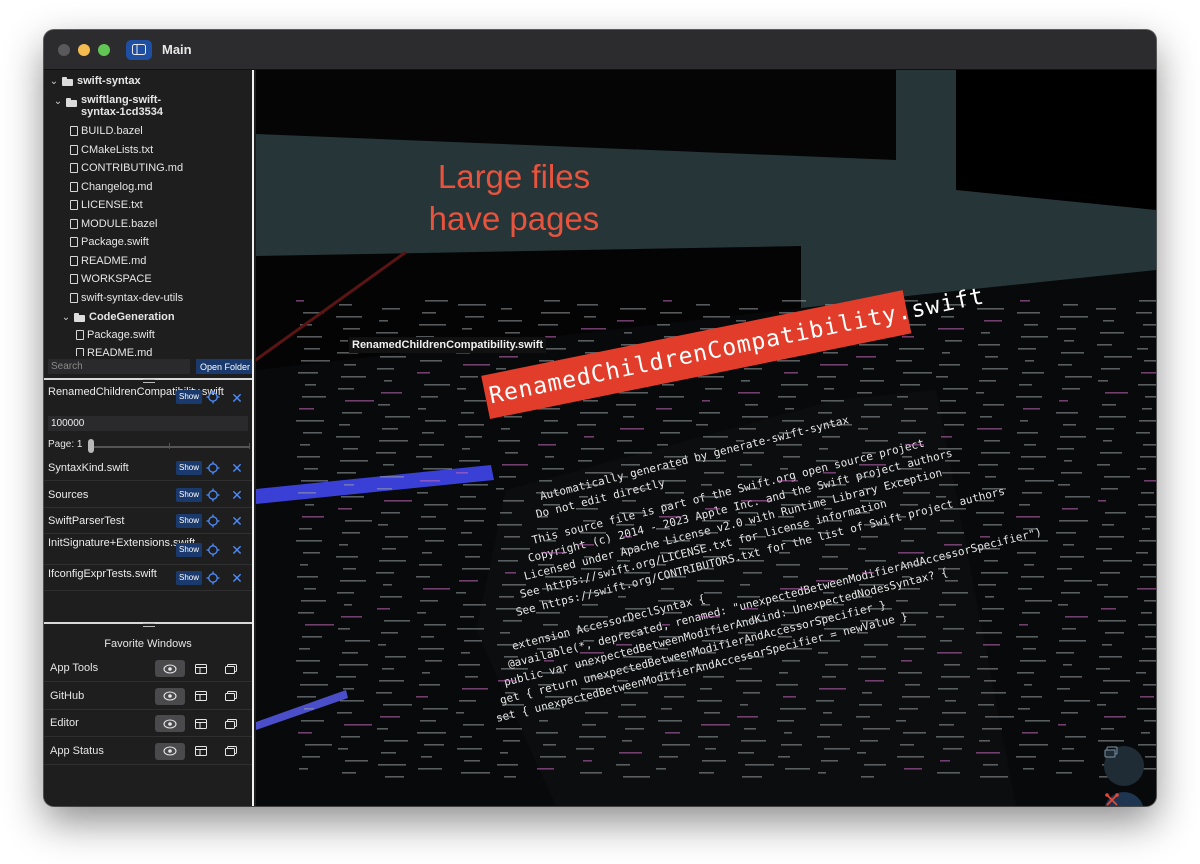 This screenshot has height=864, width=1200. I want to click on file-icon, so click(74, 242).